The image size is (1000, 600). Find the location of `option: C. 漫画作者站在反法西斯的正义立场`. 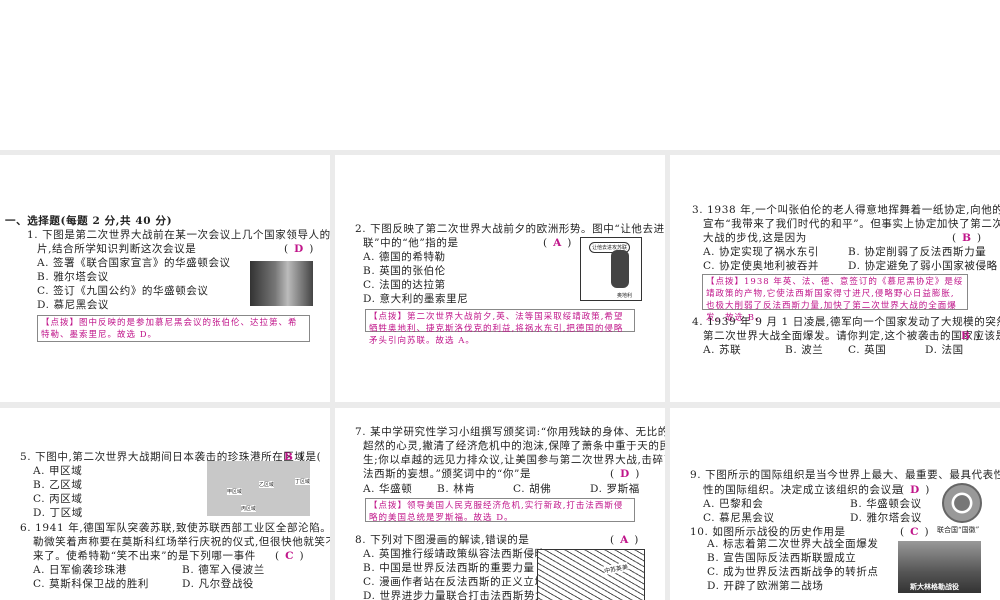

option: C. 漫画作者站在反法西斯的正义立场 is located at coordinates (454, 582).